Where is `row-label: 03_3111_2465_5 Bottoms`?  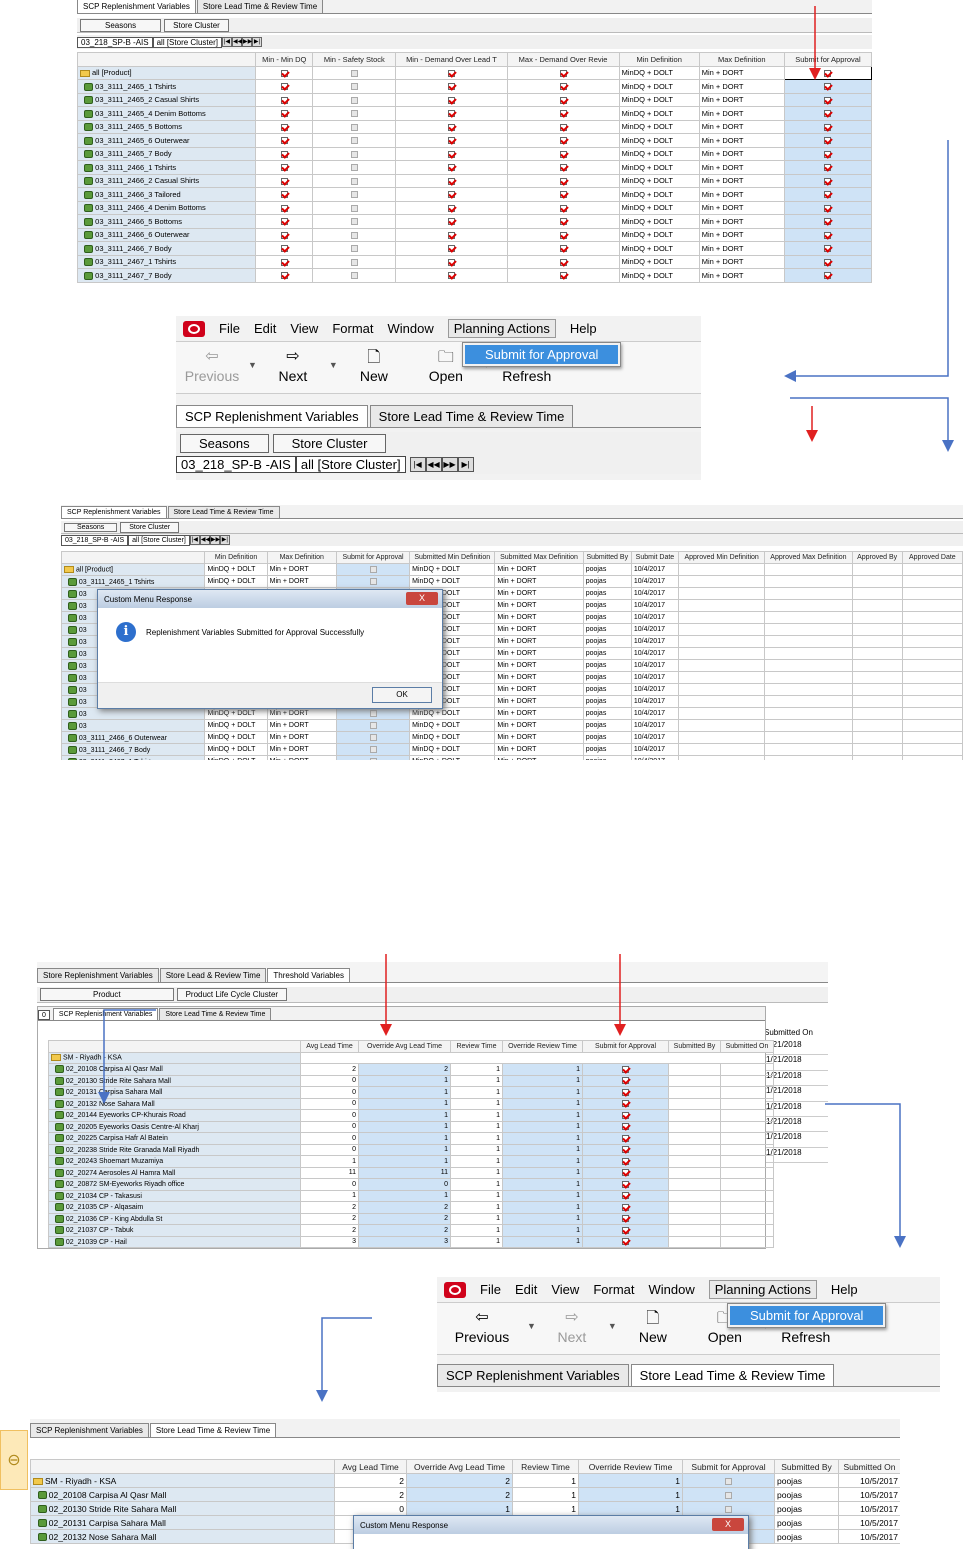
row-label: 03_3111_2465_5 Bottoms is located at coordinates (167, 126).